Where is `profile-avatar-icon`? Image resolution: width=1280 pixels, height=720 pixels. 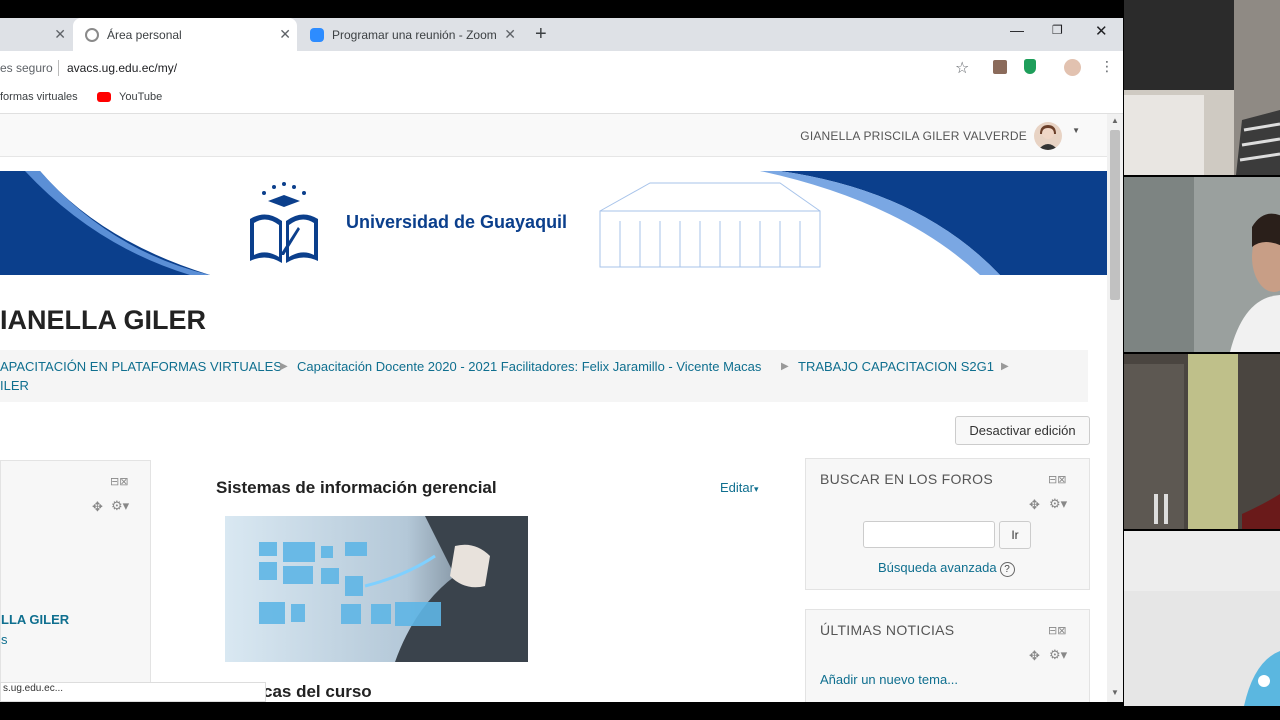 profile-avatar-icon is located at coordinates (1072, 67).